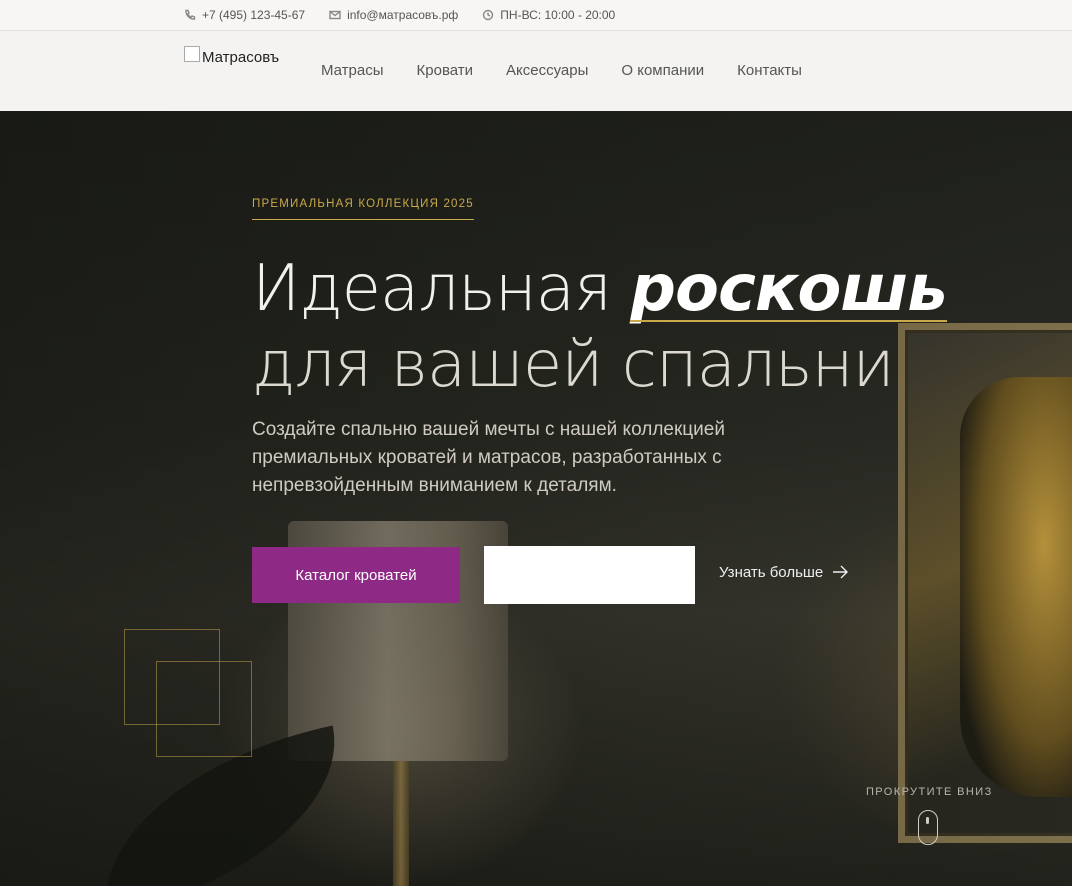 The height and width of the screenshot is (886, 1072). I want to click on arrow-right-icon, so click(841, 572).